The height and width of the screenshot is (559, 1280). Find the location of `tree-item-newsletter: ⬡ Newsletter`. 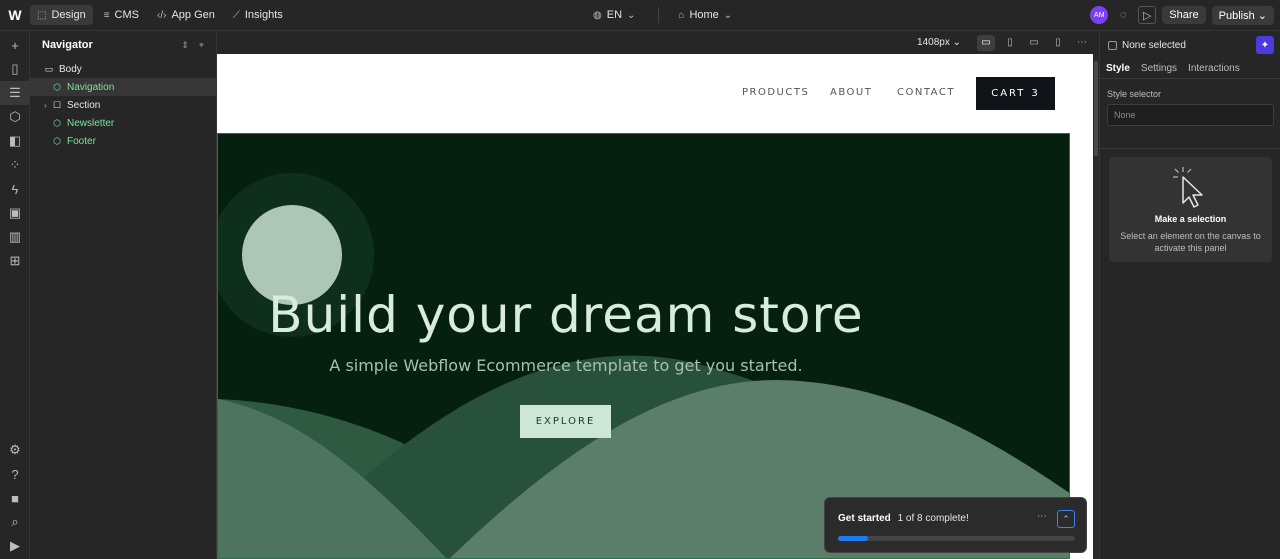

tree-item-newsletter: ⬡ Newsletter is located at coordinates (123, 123).